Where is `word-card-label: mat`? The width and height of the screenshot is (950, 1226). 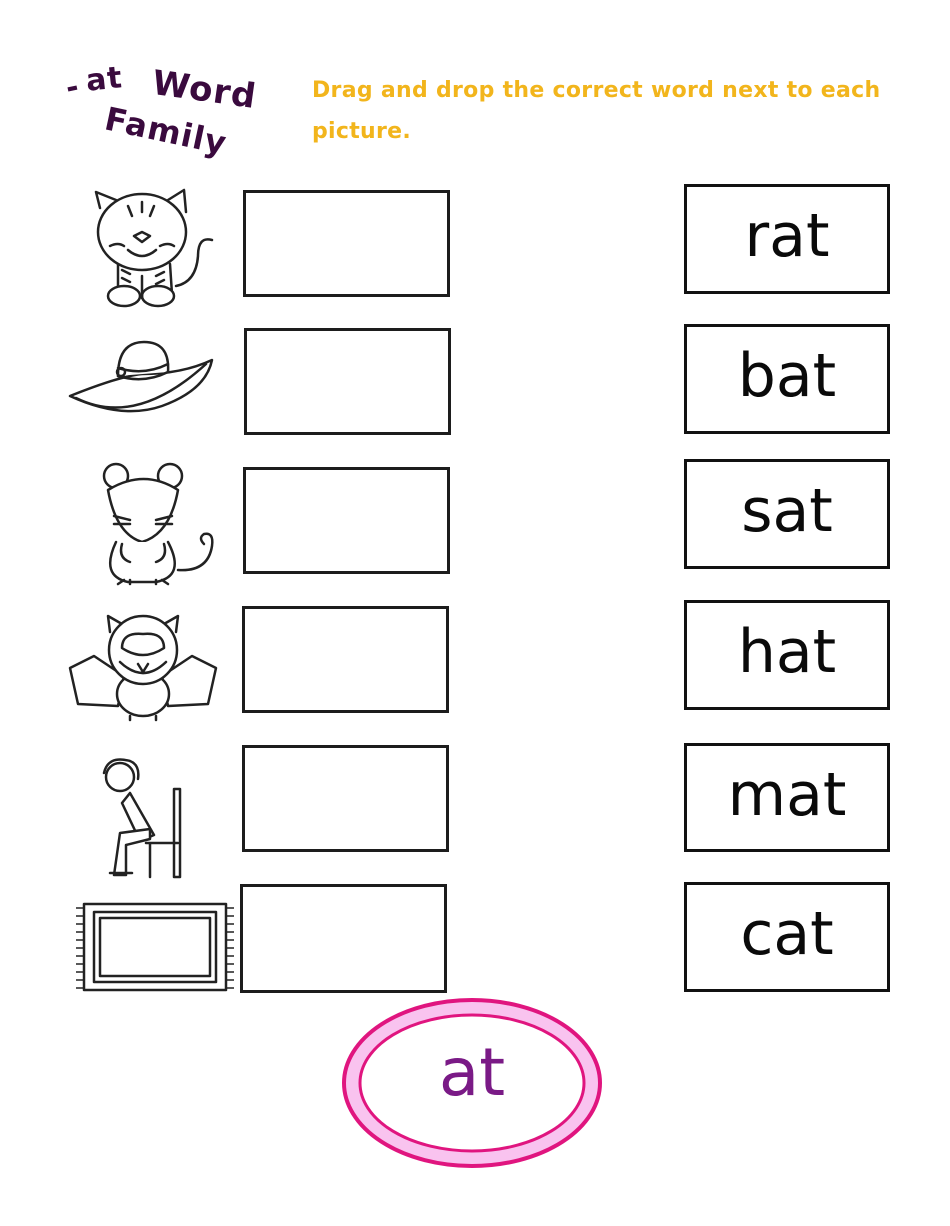
word-card-label: mat is located at coordinates (787, 794).